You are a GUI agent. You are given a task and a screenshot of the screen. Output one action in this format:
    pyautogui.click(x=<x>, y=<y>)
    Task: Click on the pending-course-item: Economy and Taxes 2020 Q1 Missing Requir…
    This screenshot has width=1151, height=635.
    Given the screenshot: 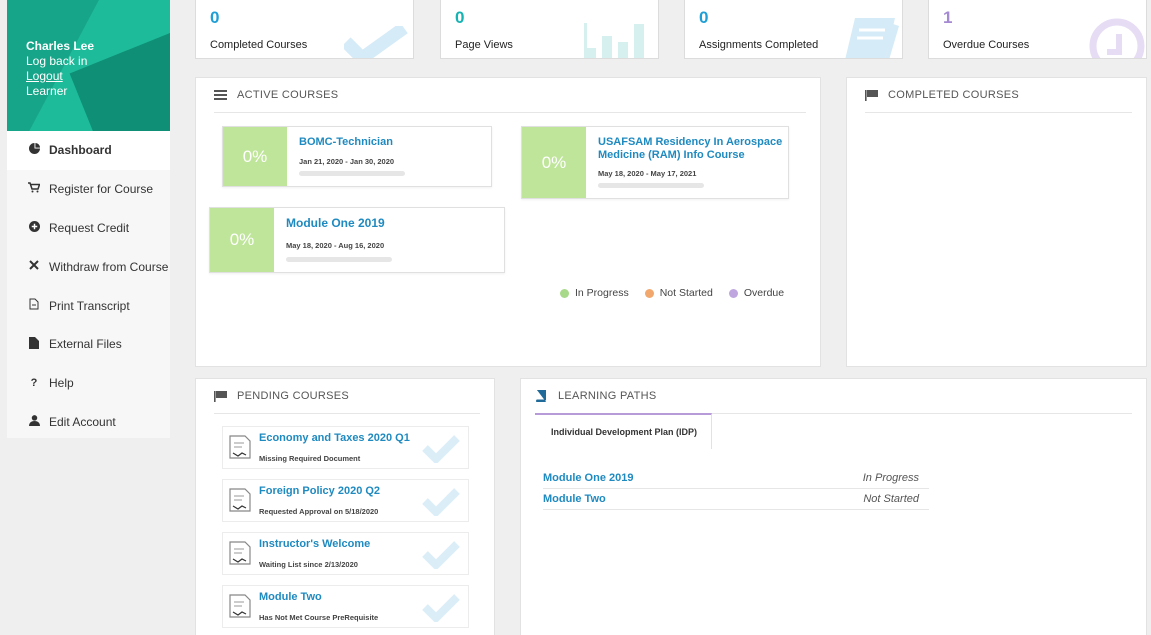 What is the action you would take?
    pyautogui.click(x=345, y=447)
    